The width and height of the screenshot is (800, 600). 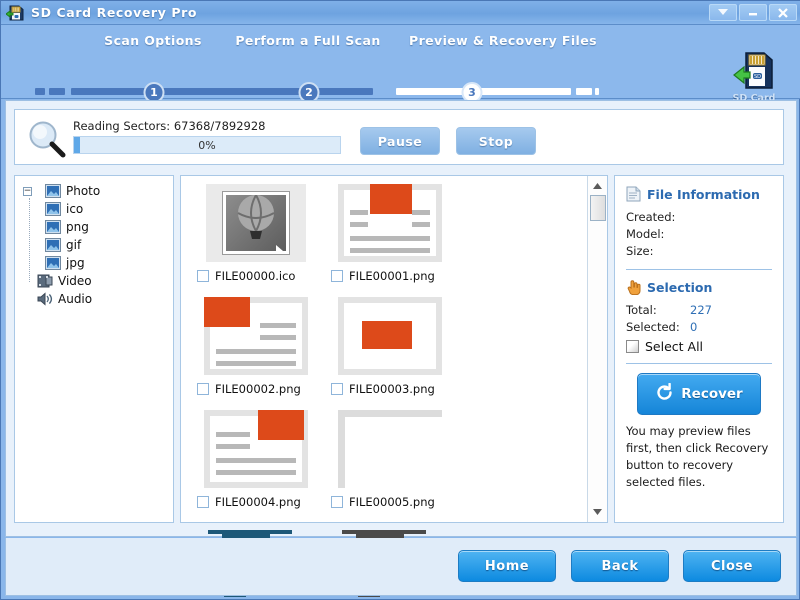 What do you see at coordinates (114, 12) in the screenshot?
I see `window-title: SD Card Recovery Pro` at bounding box center [114, 12].